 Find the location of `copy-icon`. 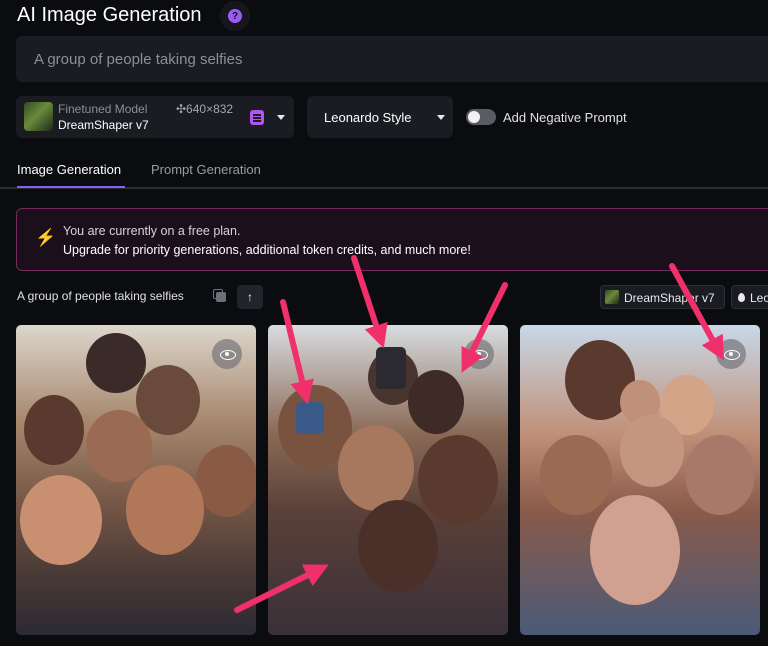

copy-icon is located at coordinates (219, 295).